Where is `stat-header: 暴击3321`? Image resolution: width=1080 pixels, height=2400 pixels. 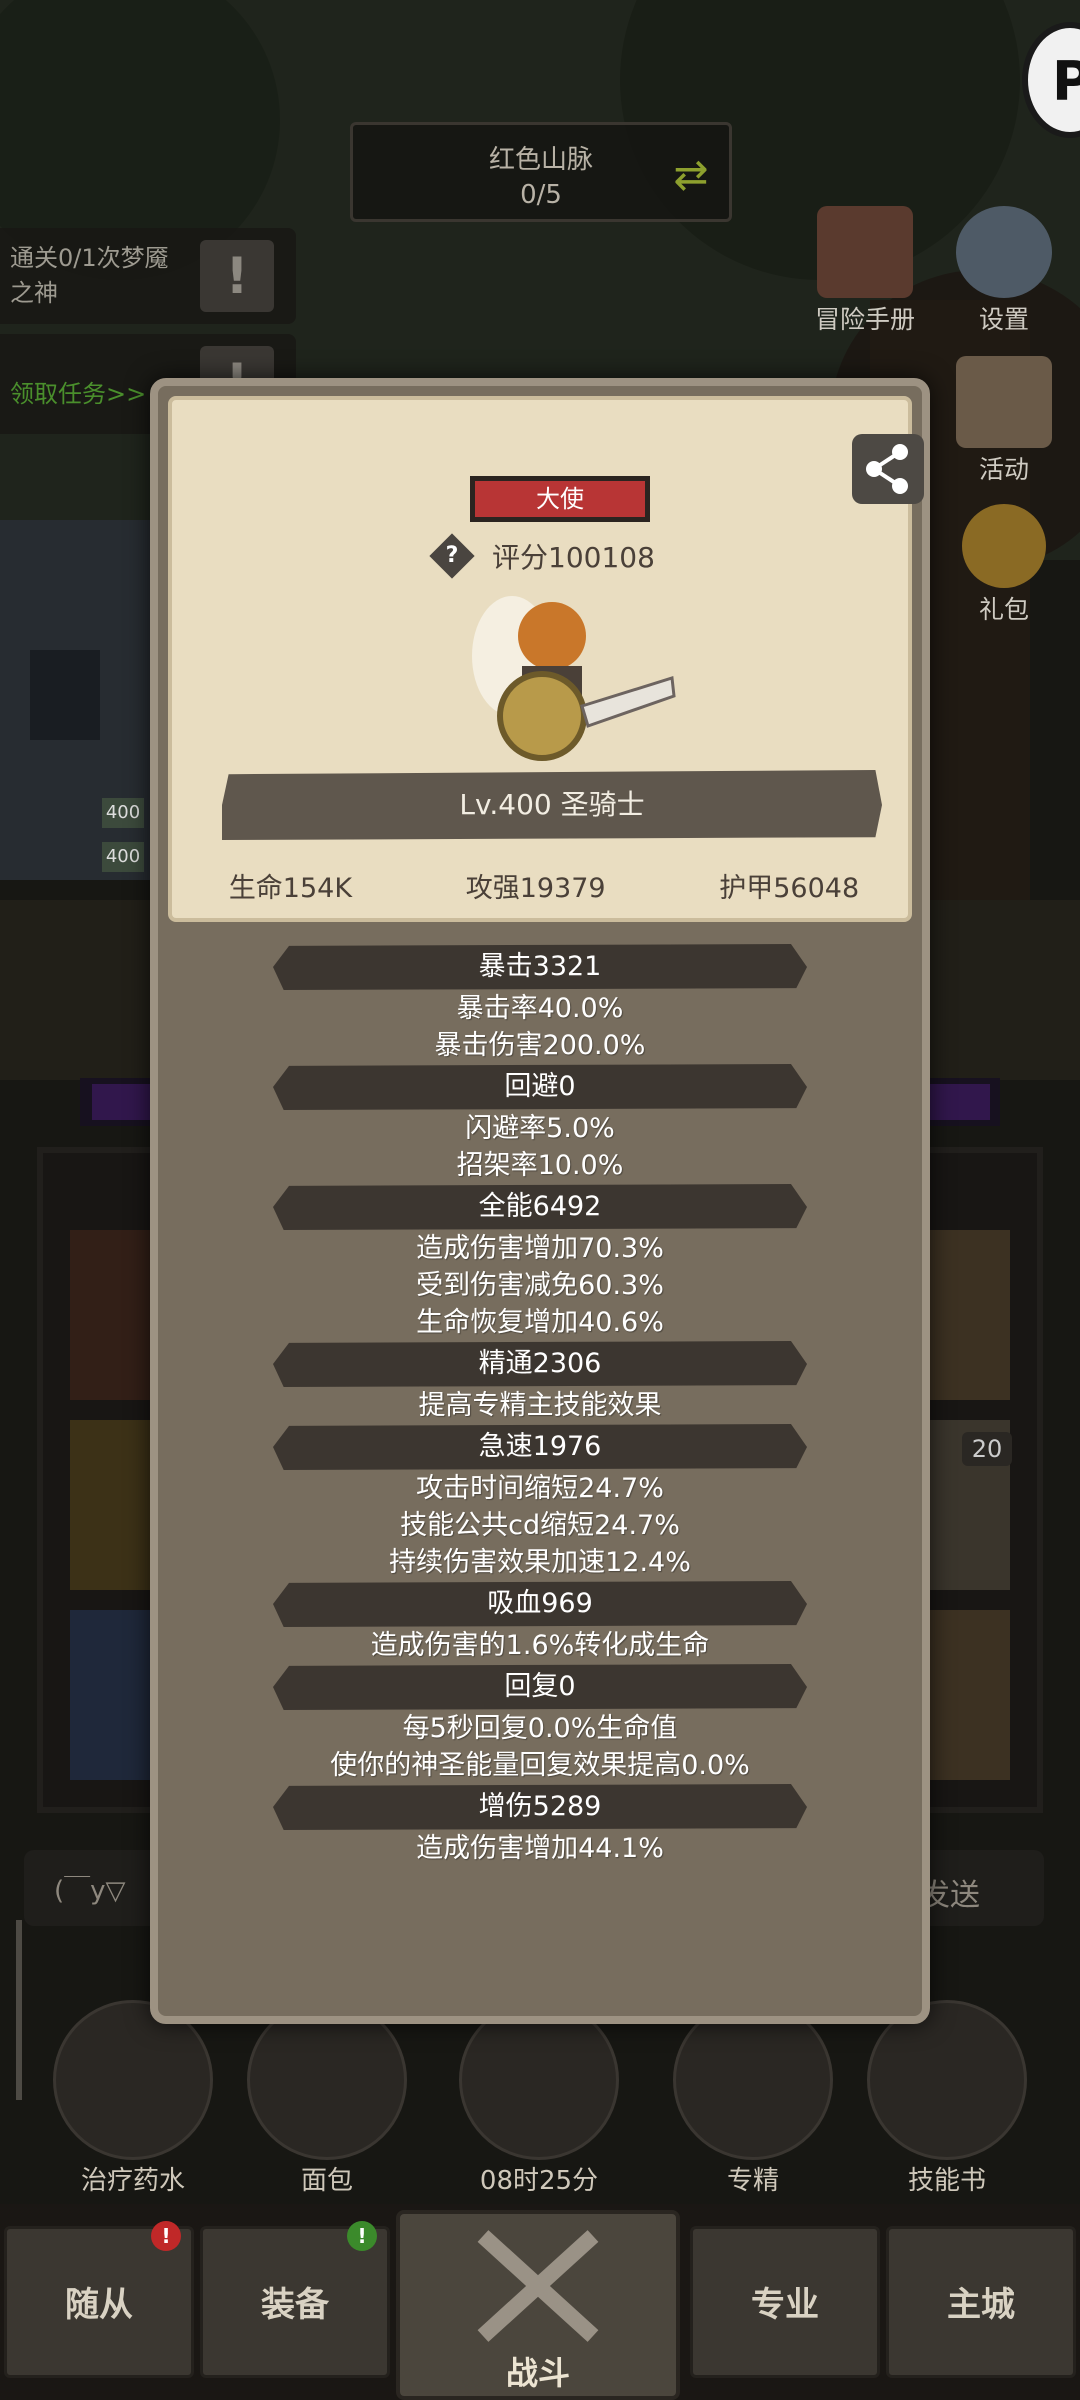 stat-header: 暴击3321 is located at coordinates (540, 967).